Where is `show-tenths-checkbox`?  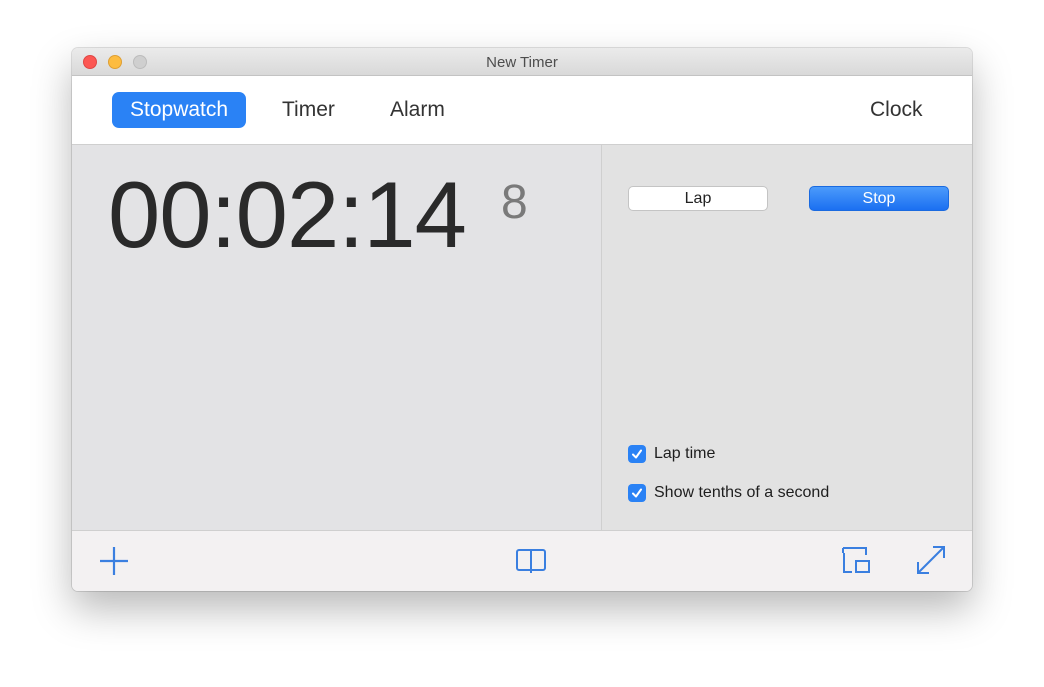 show-tenths-checkbox is located at coordinates (637, 493).